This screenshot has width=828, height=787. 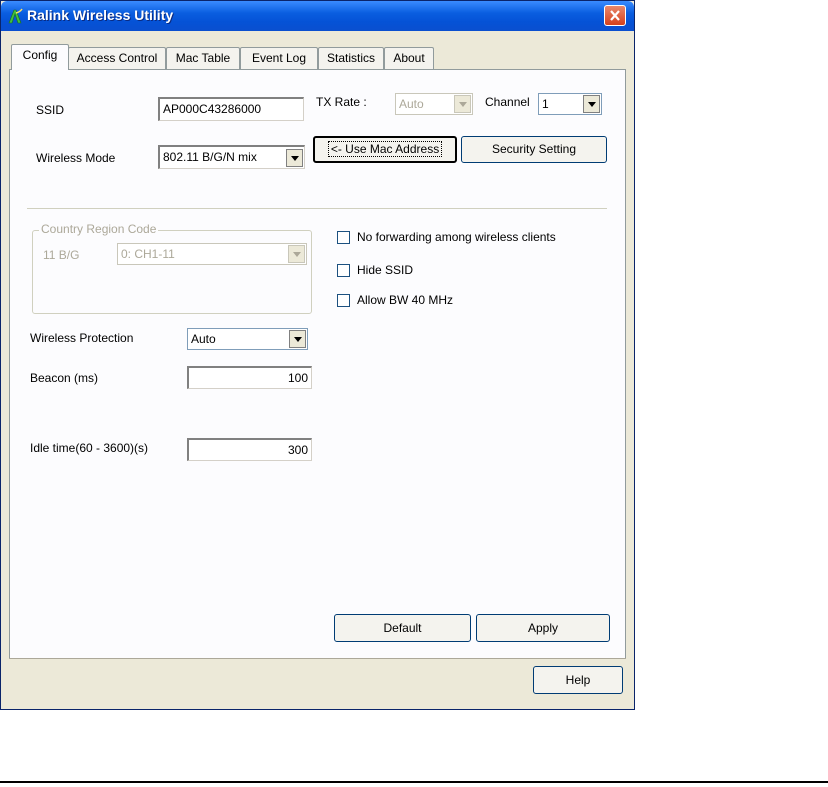 I want to click on default-button: Default, so click(x=402, y=628).